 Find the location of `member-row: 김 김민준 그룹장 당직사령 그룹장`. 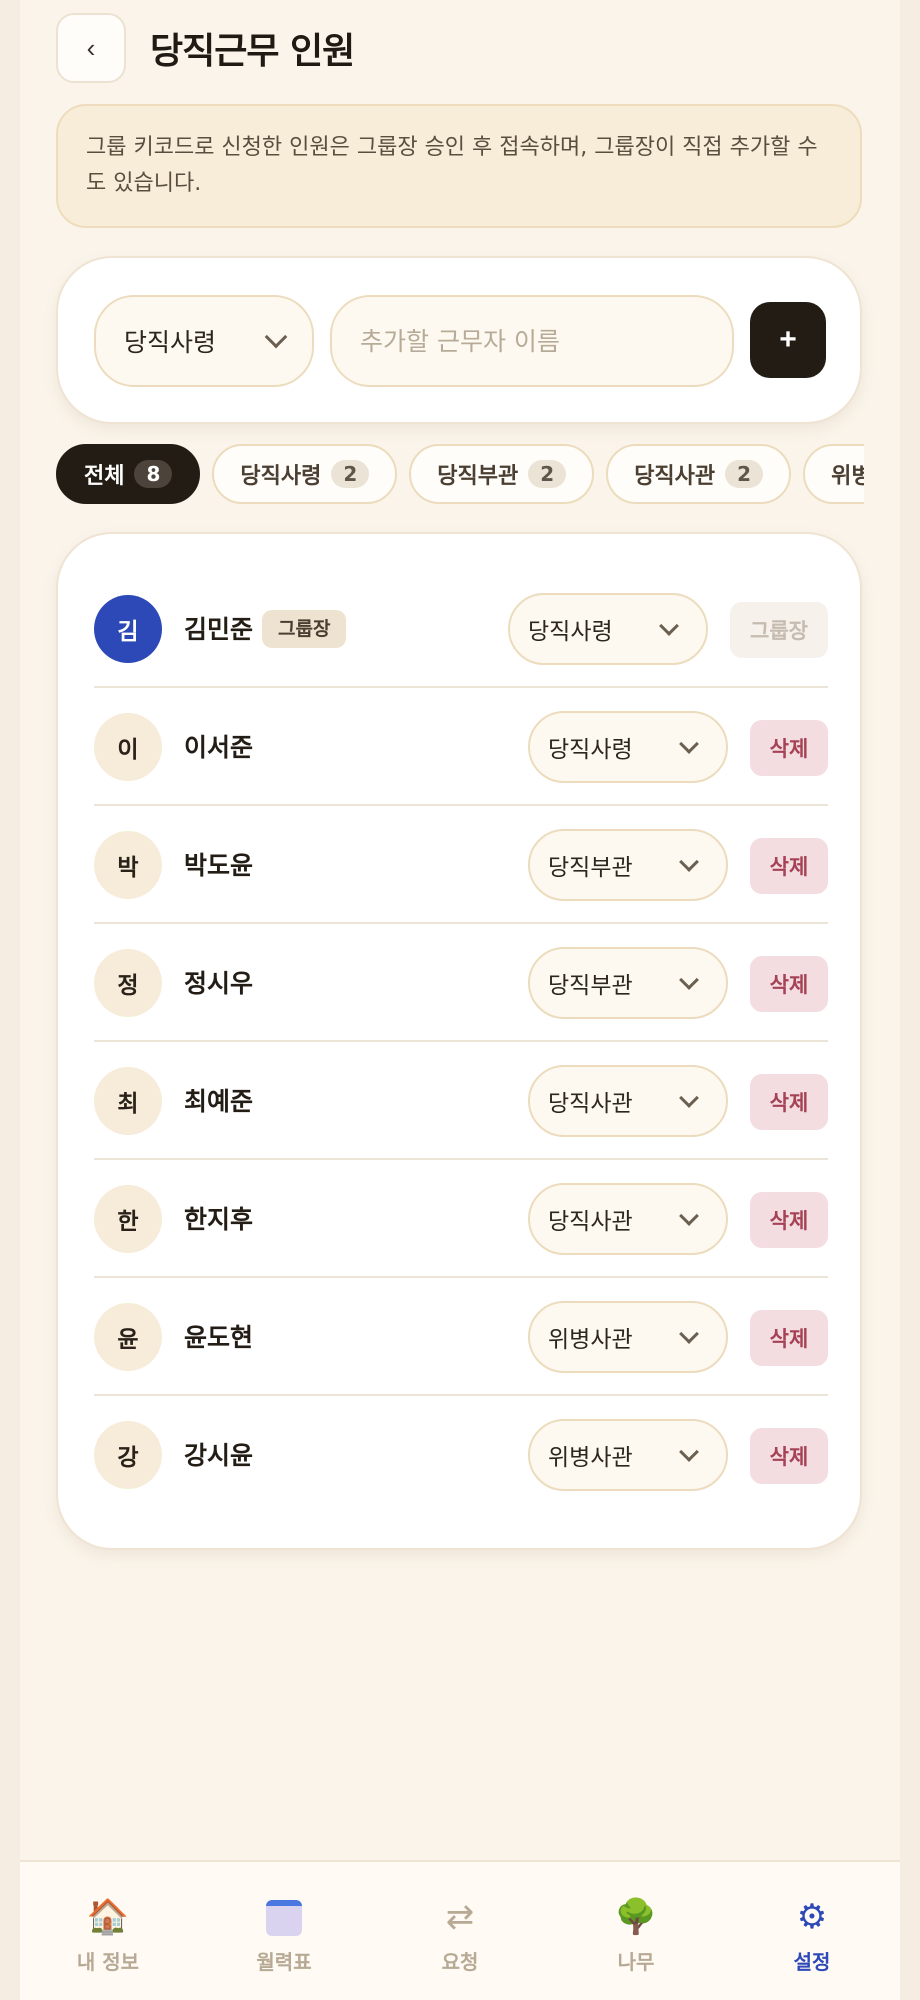

member-row: 김 김민준 그룹장 당직사령 그룹장 is located at coordinates (461, 629).